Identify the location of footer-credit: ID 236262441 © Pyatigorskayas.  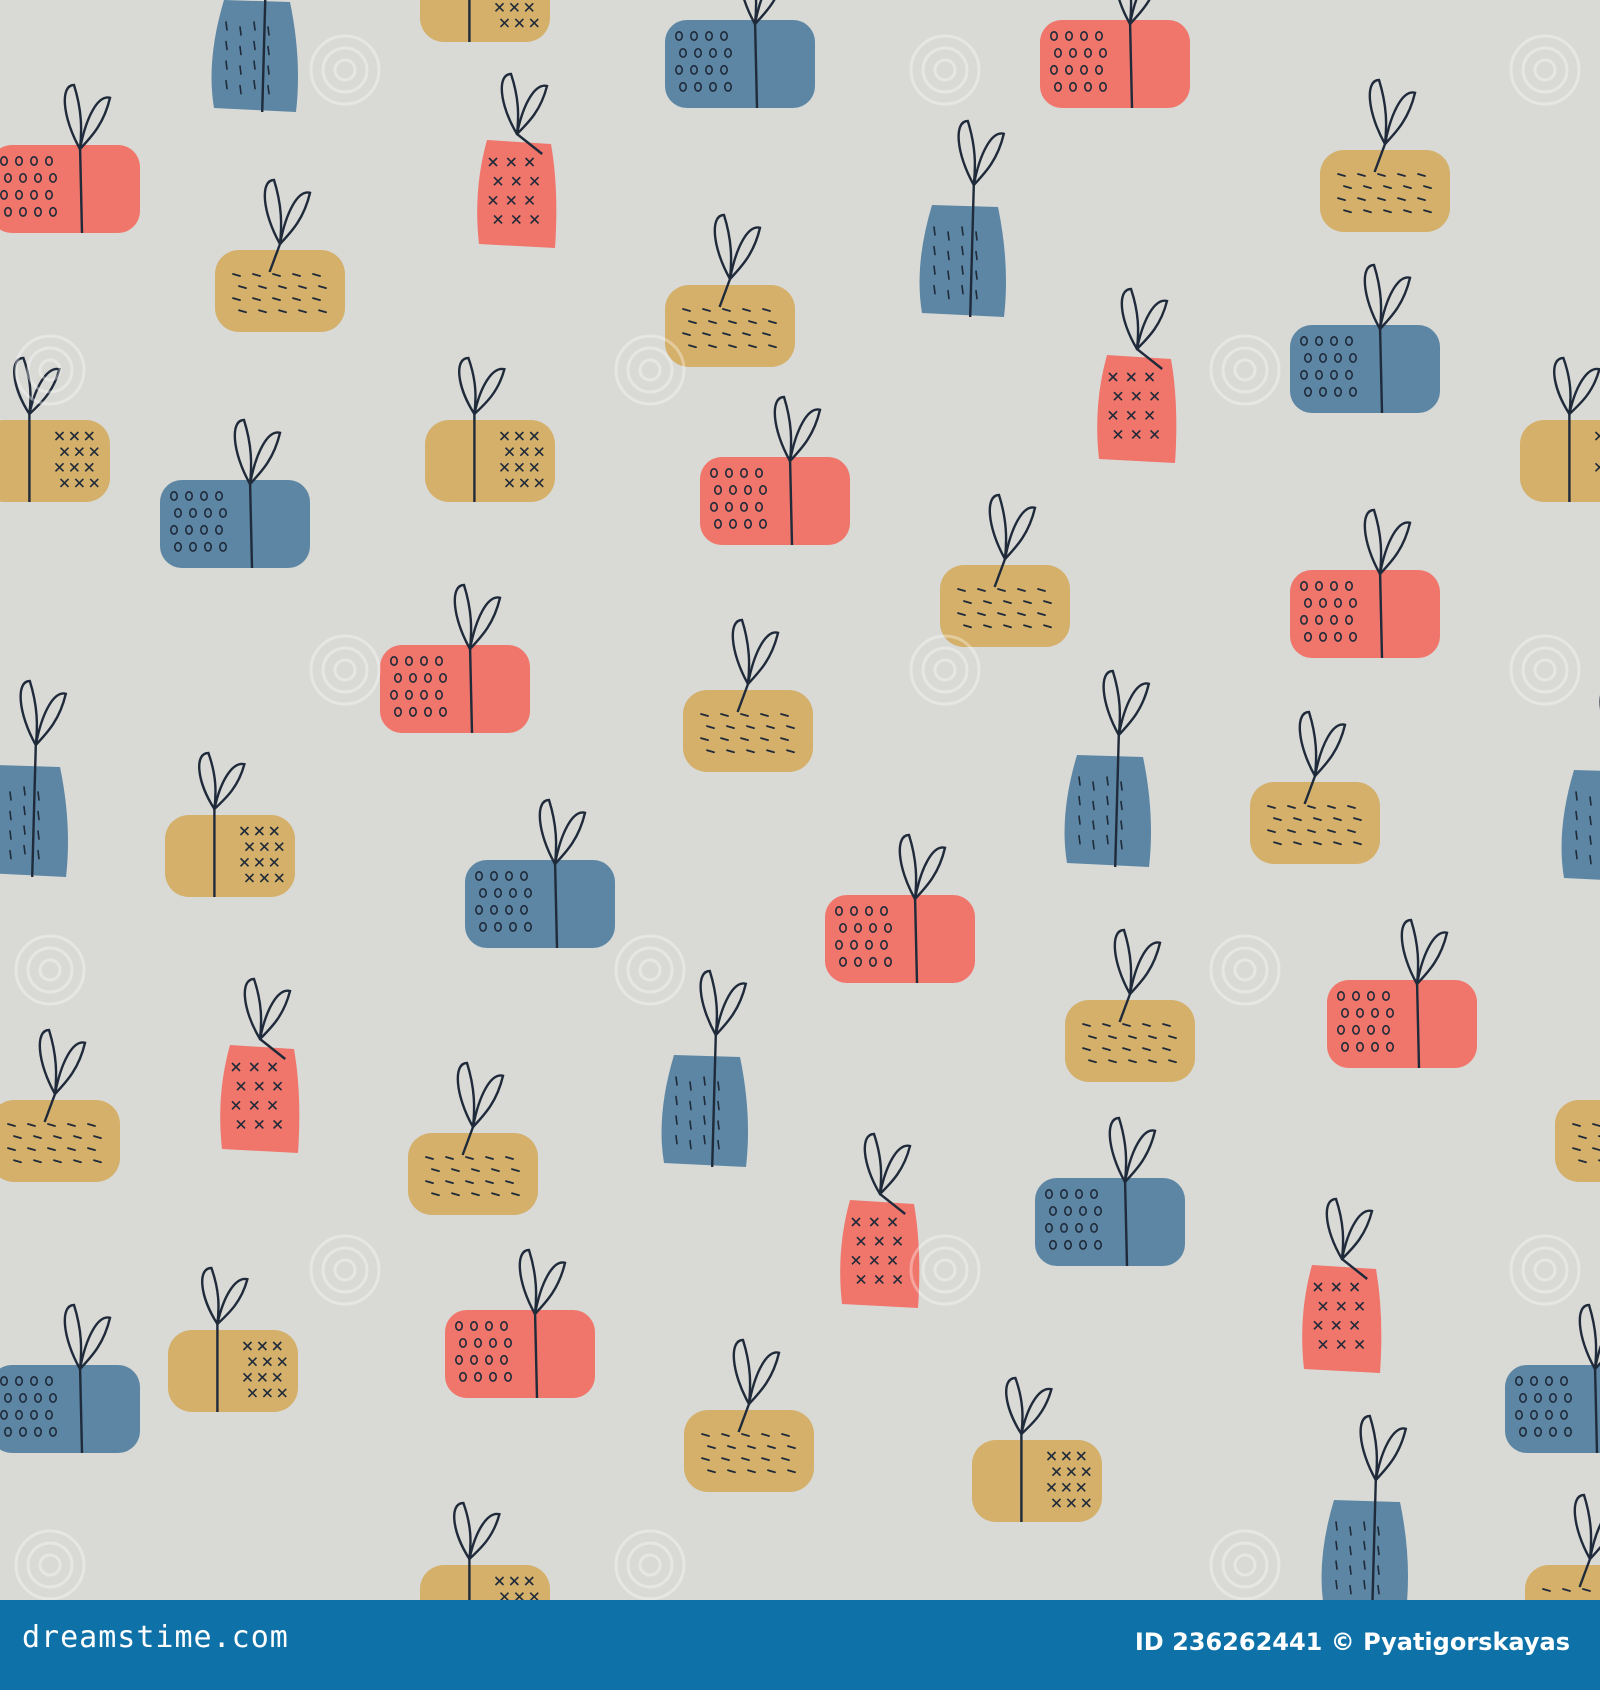
(1352, 1642).